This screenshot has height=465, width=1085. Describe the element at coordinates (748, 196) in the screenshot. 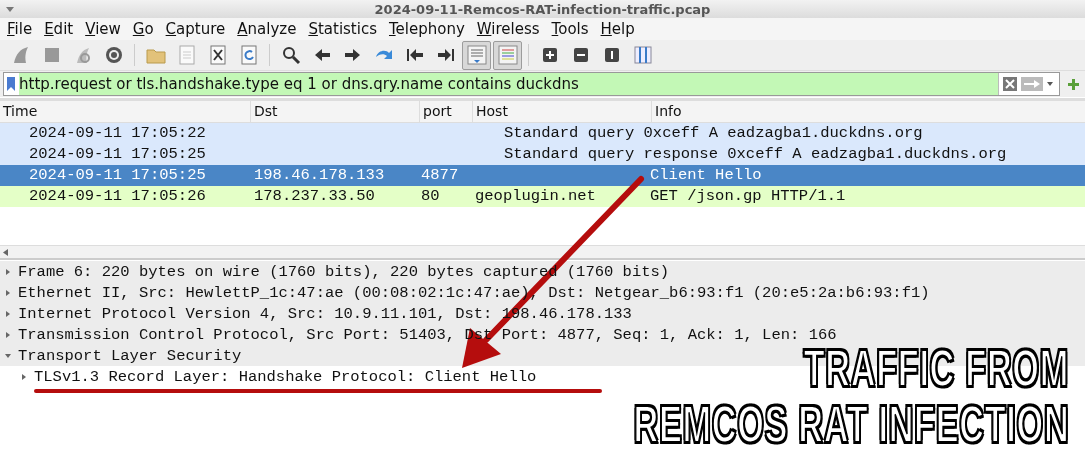

I see `info-cell: GET /json.gp HTTP/1.1` at that location.